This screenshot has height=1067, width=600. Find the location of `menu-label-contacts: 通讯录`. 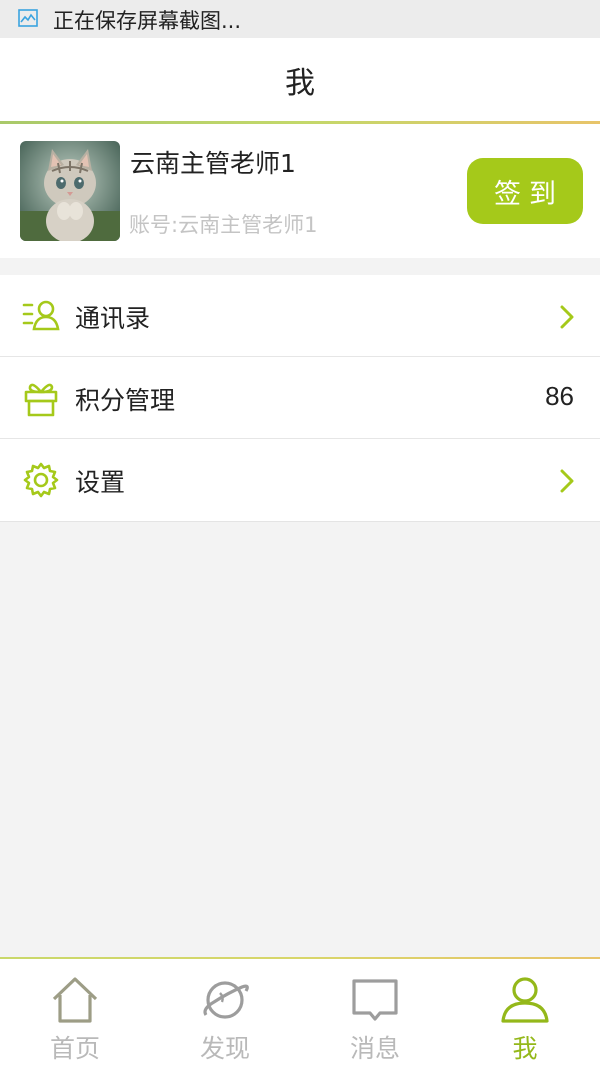

menu-label-contacts: 通讯录 is located at coordinates (113, 318).